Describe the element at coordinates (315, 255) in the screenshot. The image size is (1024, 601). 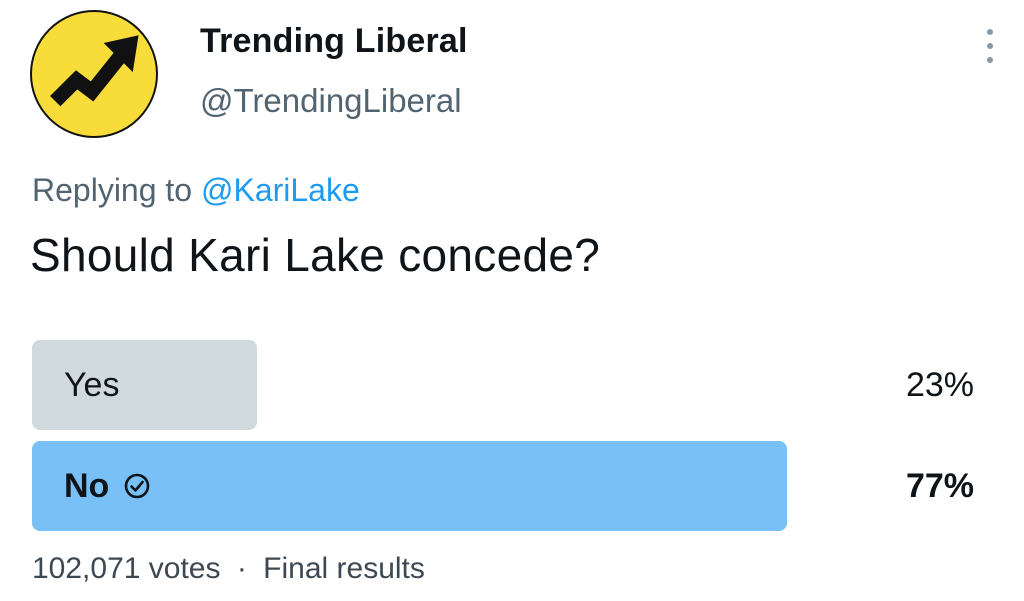
I see `poll-question: Should Kari Lake concede?` at that location.